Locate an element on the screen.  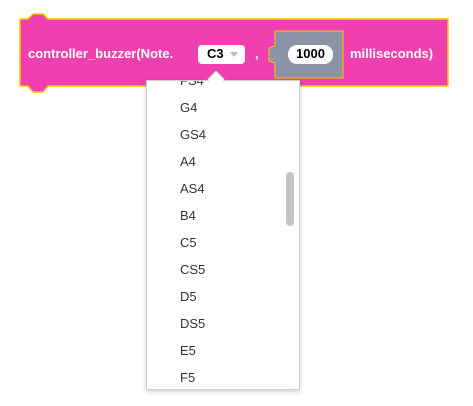
note-option-b4: B4 is located at coordinates (223, 215).